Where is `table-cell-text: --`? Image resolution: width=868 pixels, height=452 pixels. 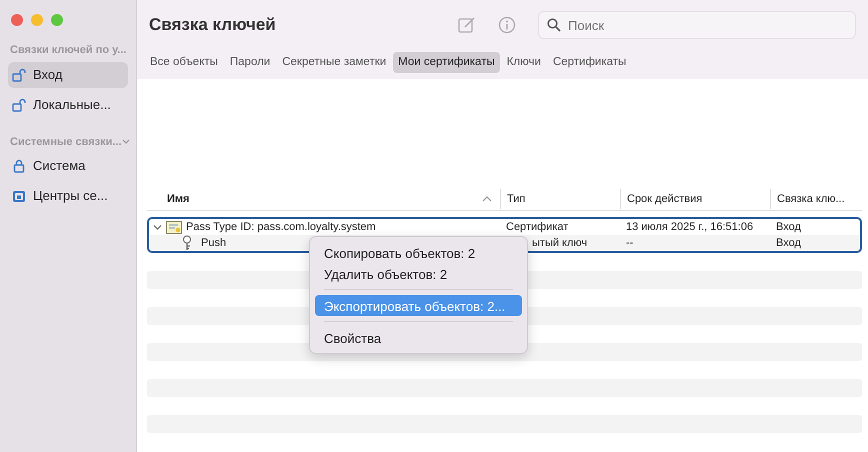 table-cell-text: -- is located at coordinates (630, 243).